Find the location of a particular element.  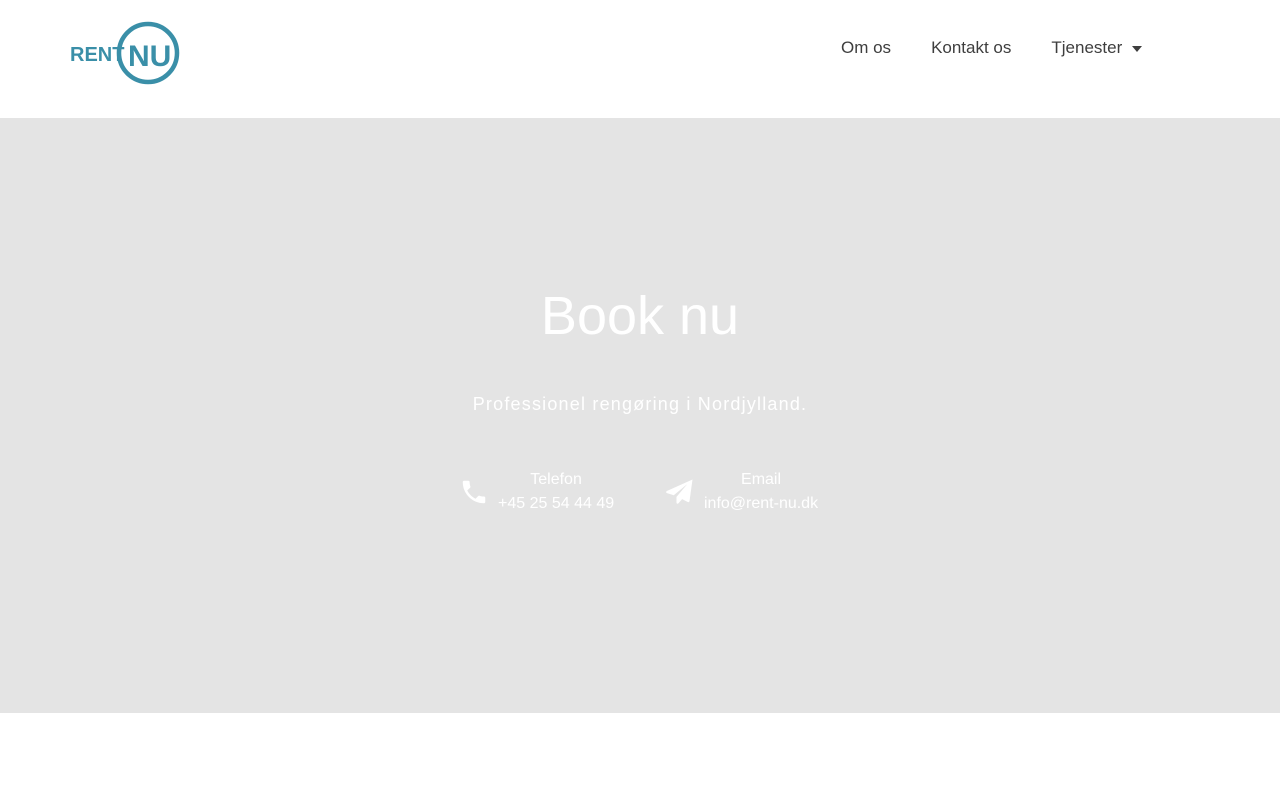

nav-item-kontakt-os: Kontakt os is located at coordinates (971, 48).